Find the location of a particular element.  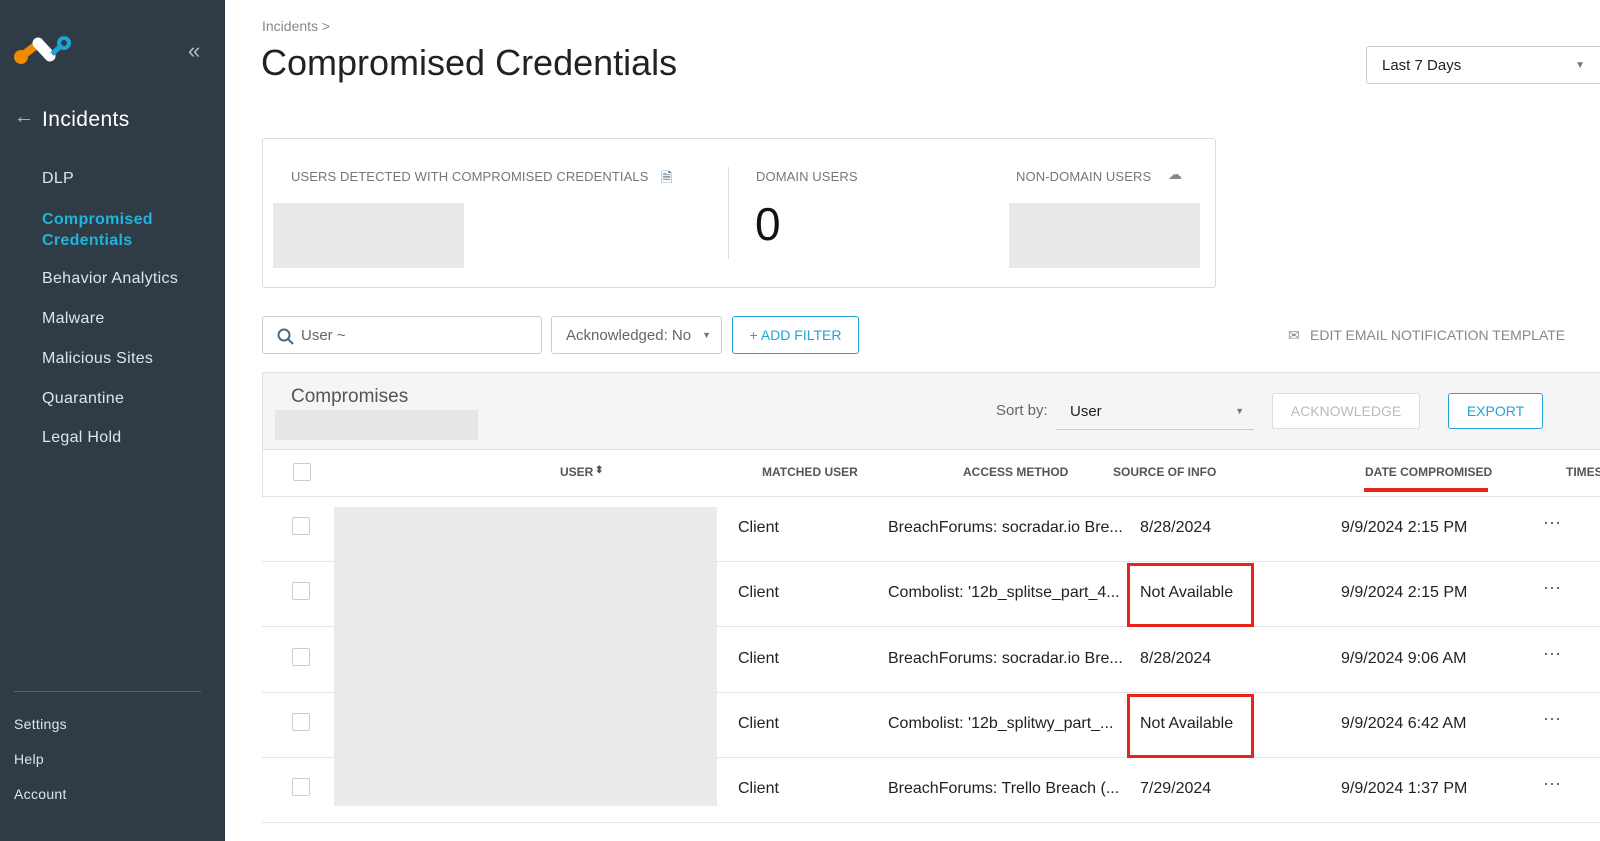

sidebar-item-compromised-credentials: Compromised Credentials is located at coordinates (117, 230).